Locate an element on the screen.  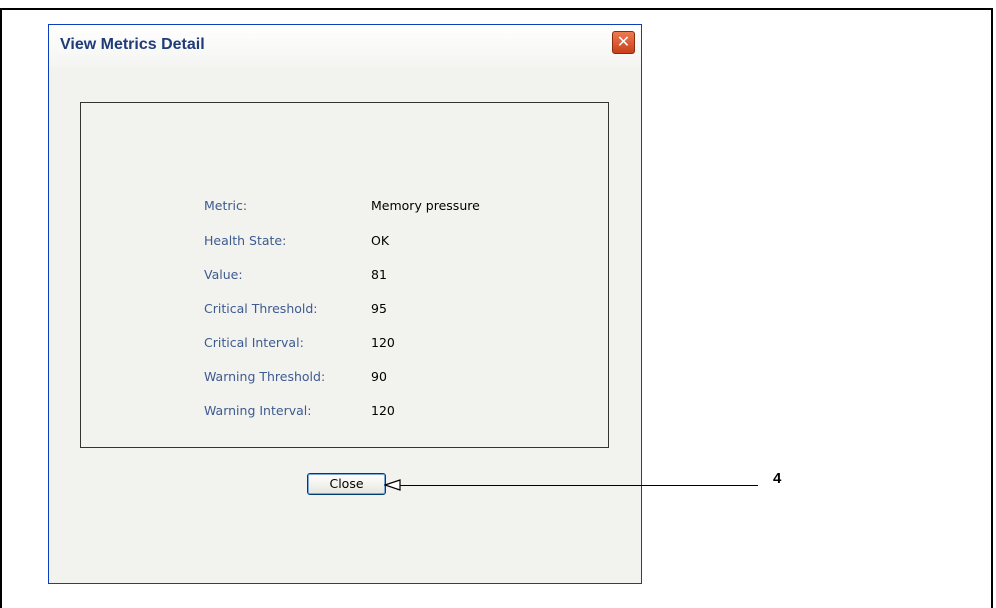
callout-arrow-icon is located at coordinates (392, 485).